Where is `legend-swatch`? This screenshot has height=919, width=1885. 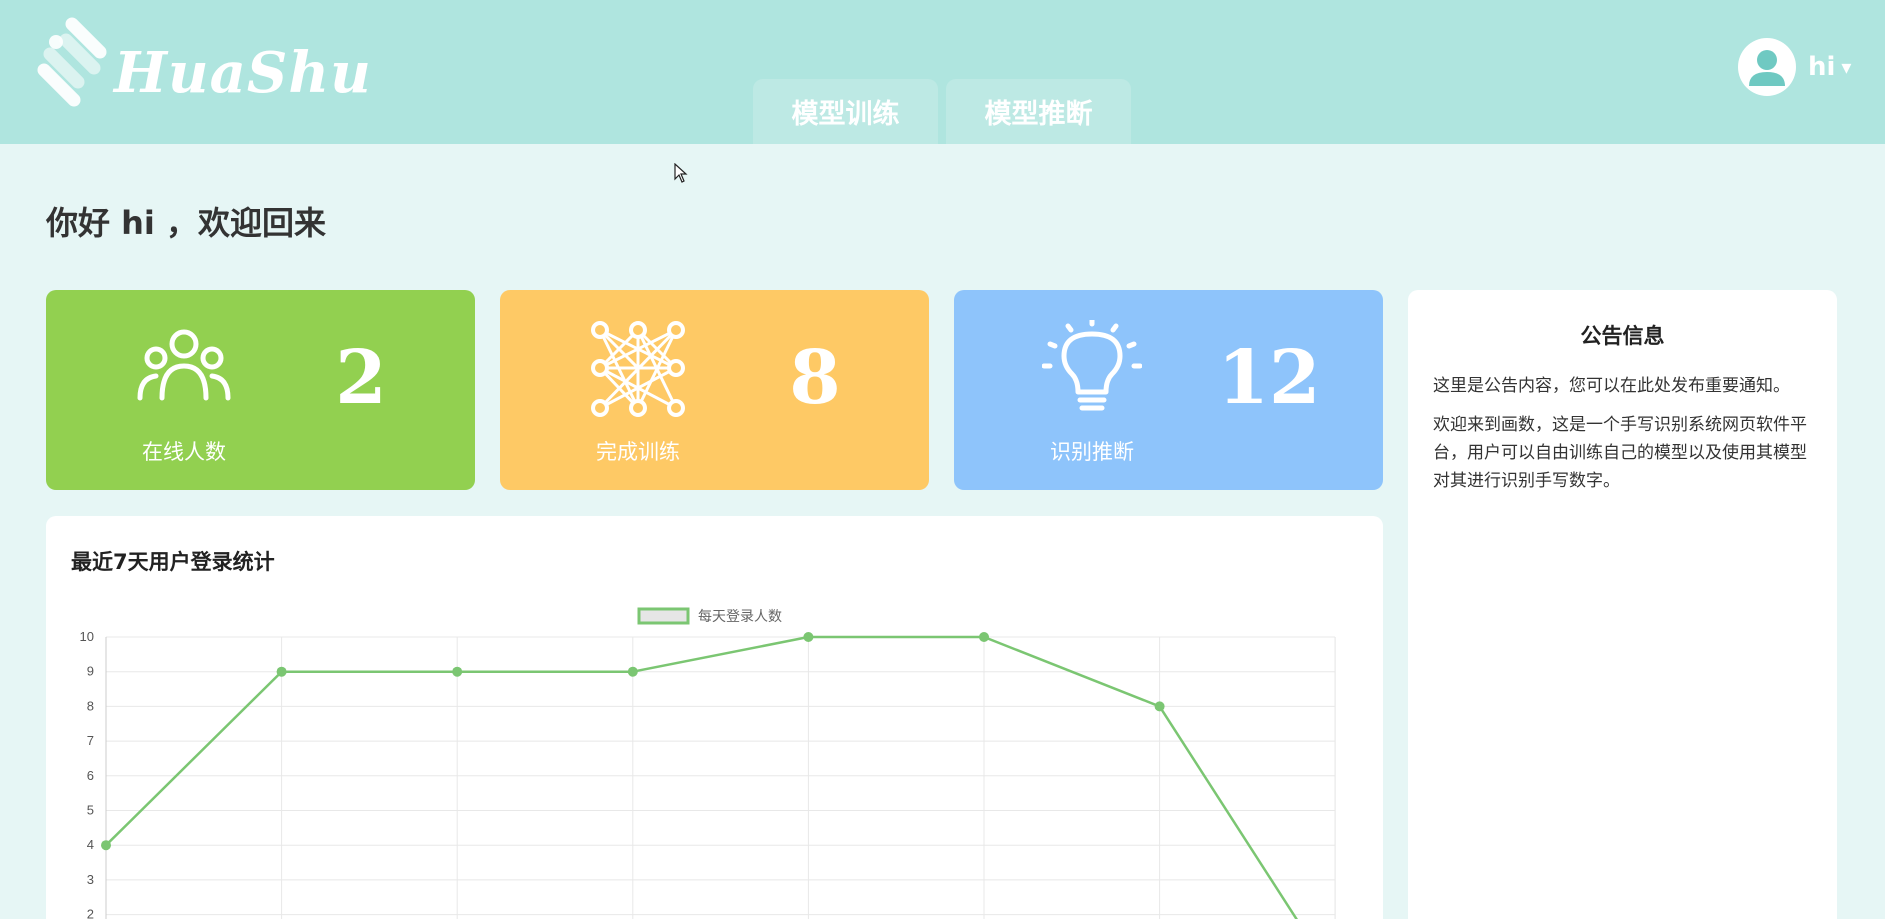 legend-swatch is located at coordinates (663, 616).